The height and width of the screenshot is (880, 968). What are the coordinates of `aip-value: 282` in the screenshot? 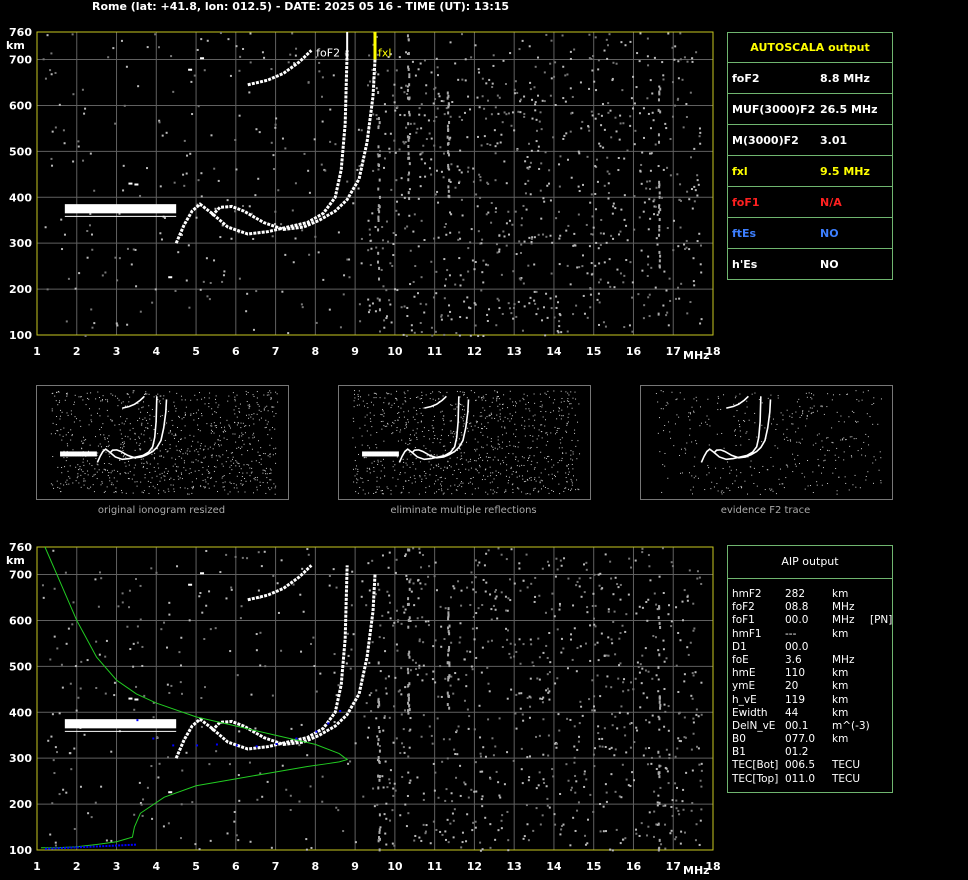 It's located at (795, 594).